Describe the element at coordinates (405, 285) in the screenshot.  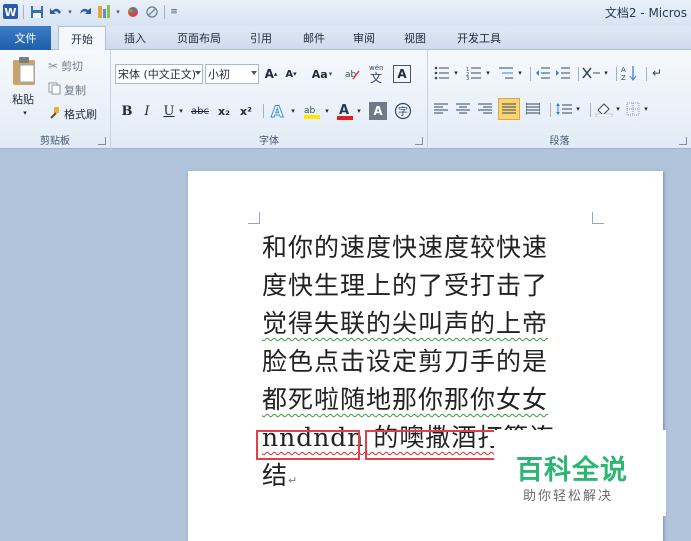
I see `doc-line: 度快生理上的了受打击了` at that location.